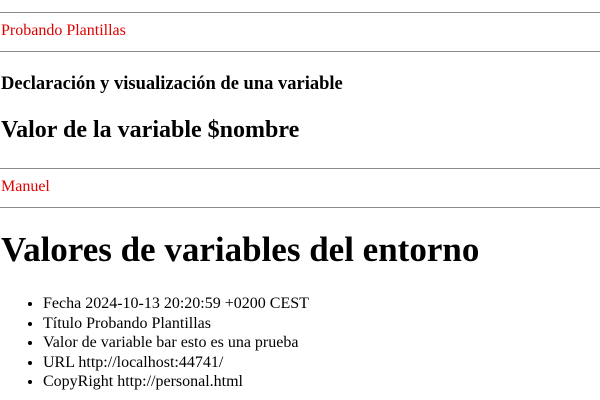  What do you see at coordinates (176, 304) in the screenshot?
I see `list-item-fecha: Fecha 2024-10-13 20:20:59 +0200 CEST` at bounding box center [176, 304].